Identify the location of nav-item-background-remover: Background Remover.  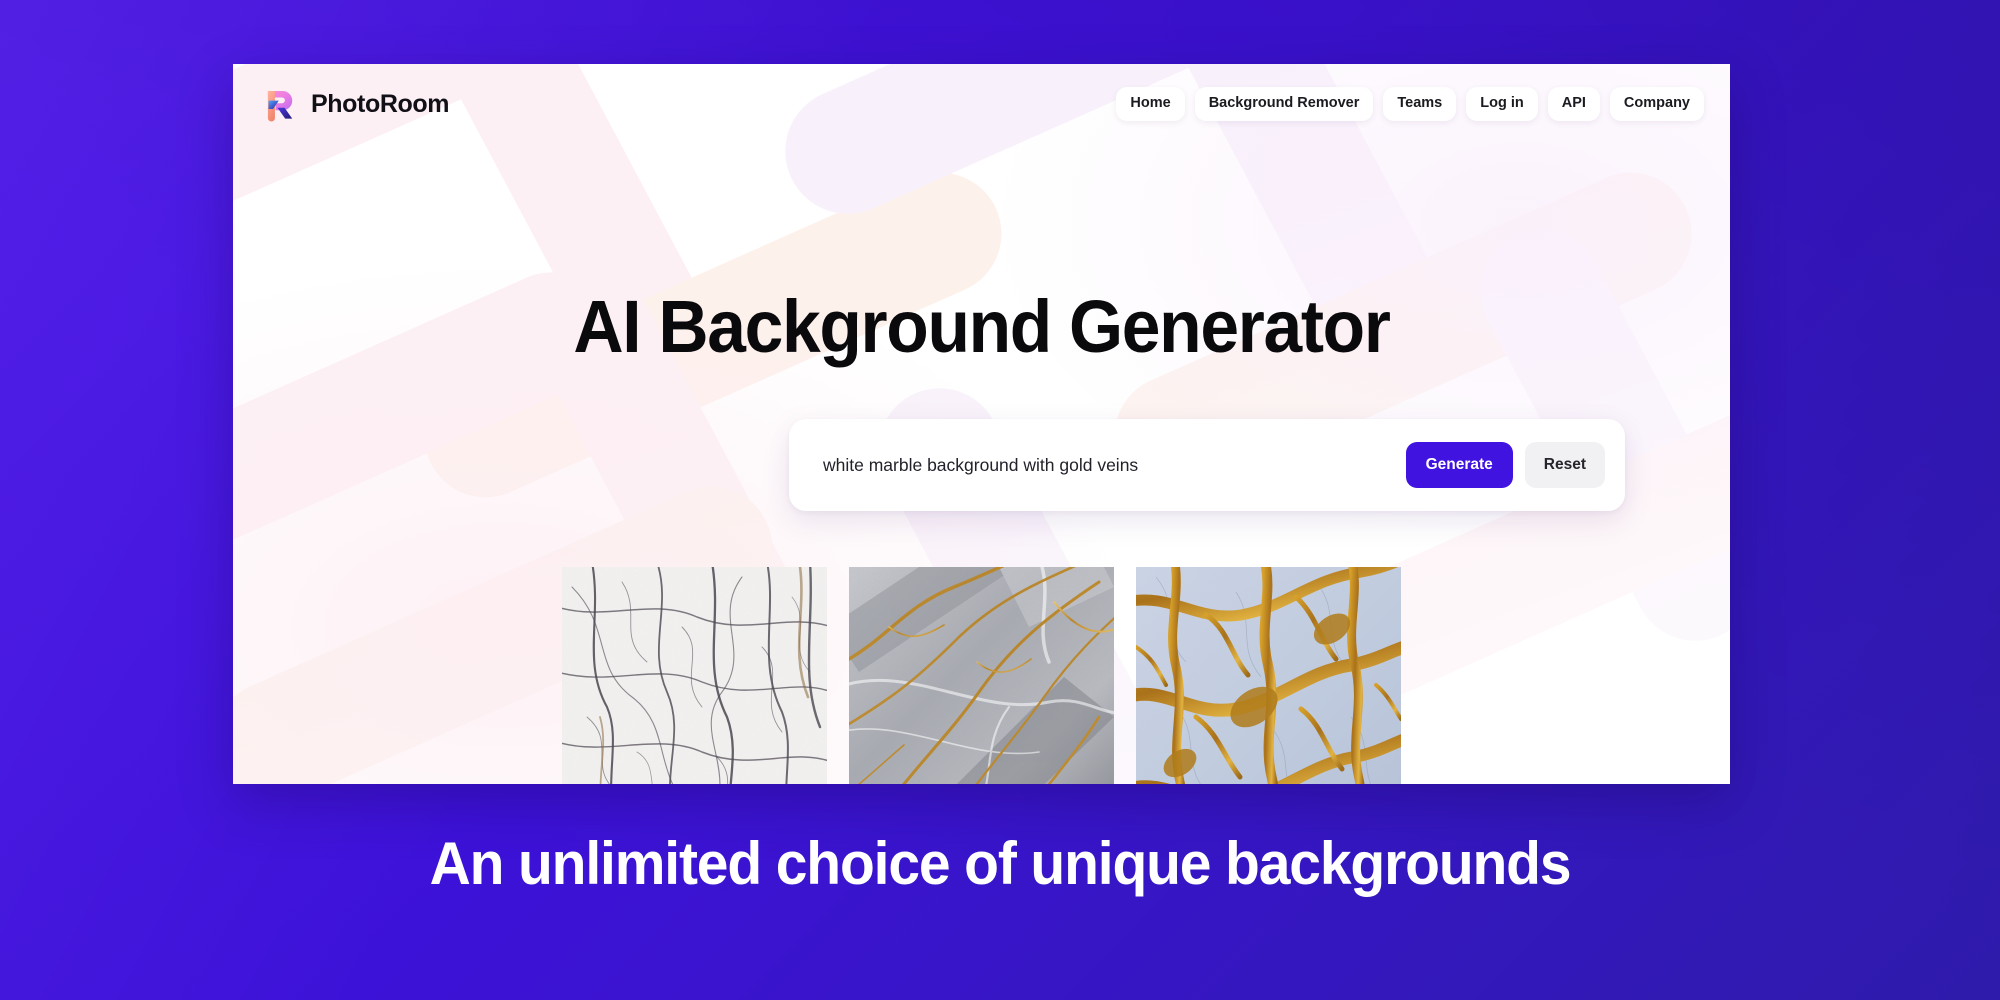
(1284, 104).